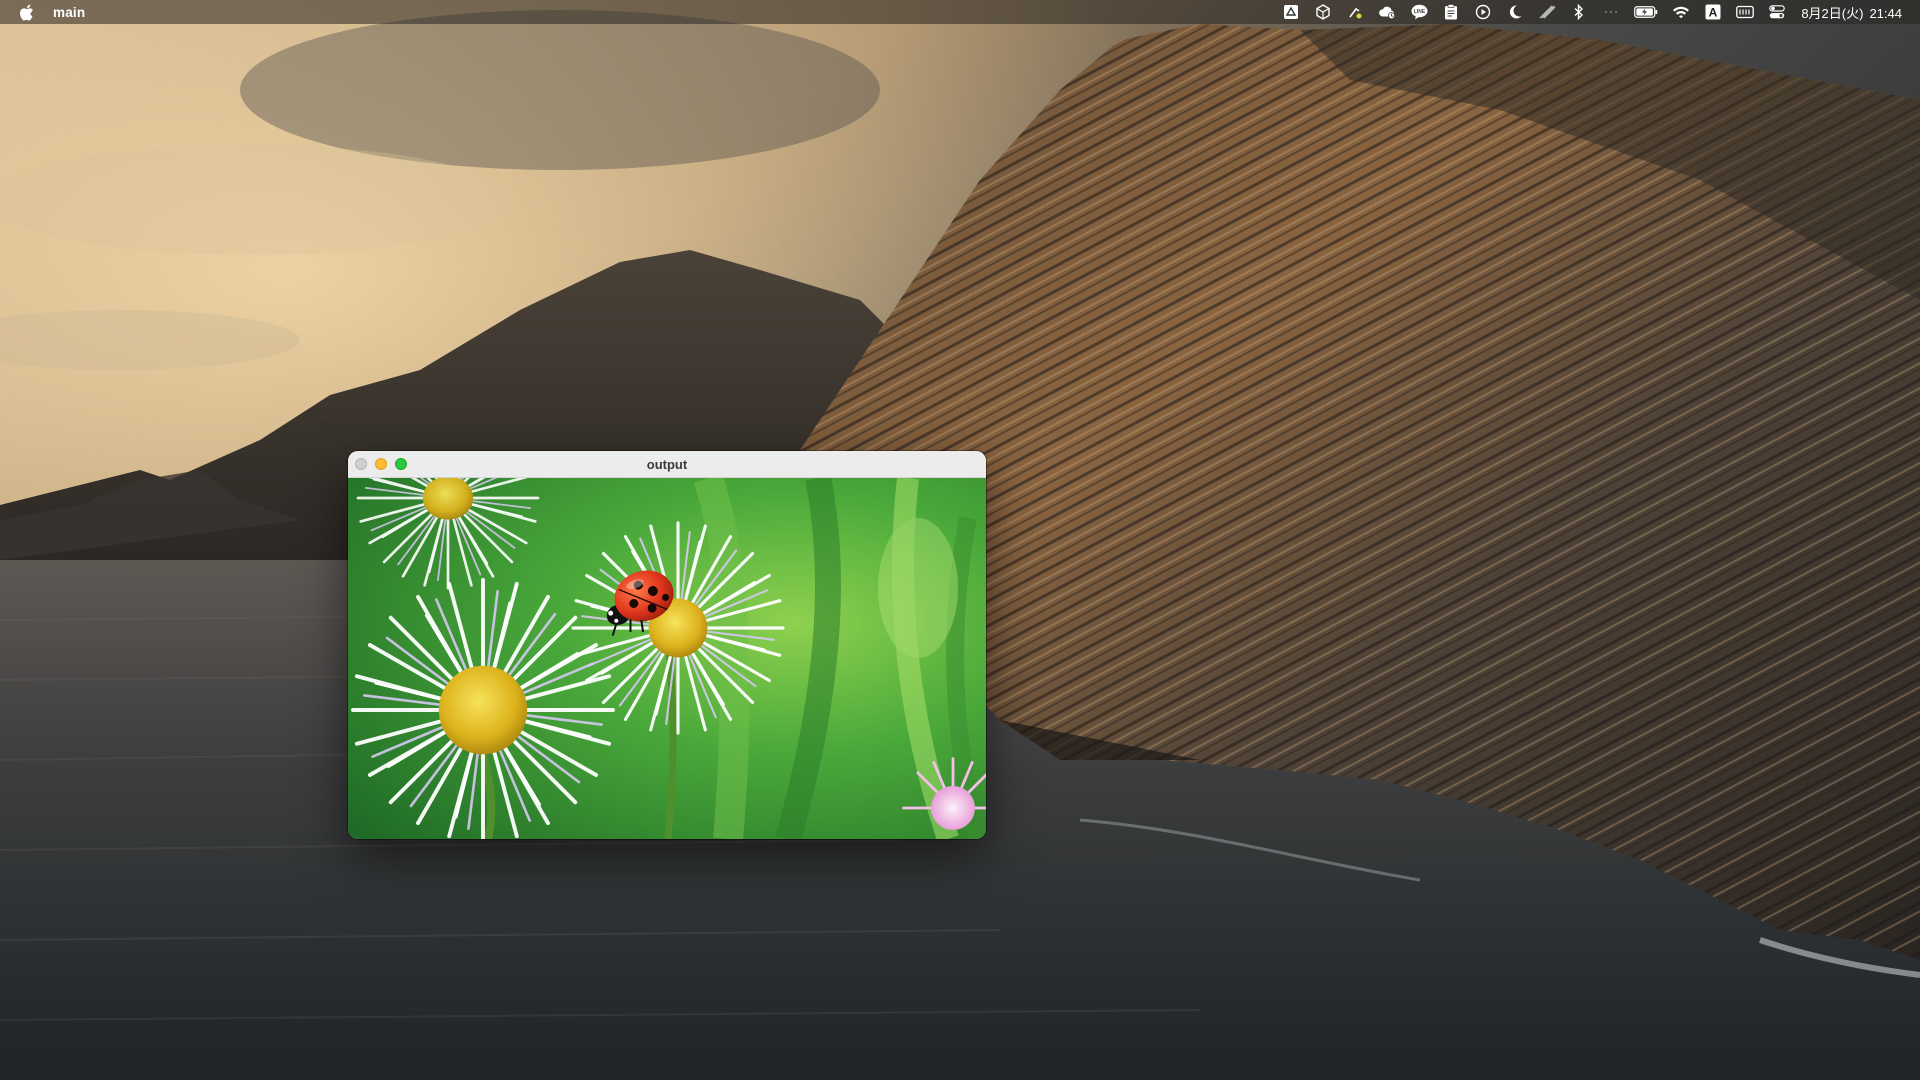 Image resolution: width=1920 pixels, height=1080 pixels. What do you see at coordinates (27, 12) in the screenshot?
I see `apple-icon` at bounding box center [27, 12].